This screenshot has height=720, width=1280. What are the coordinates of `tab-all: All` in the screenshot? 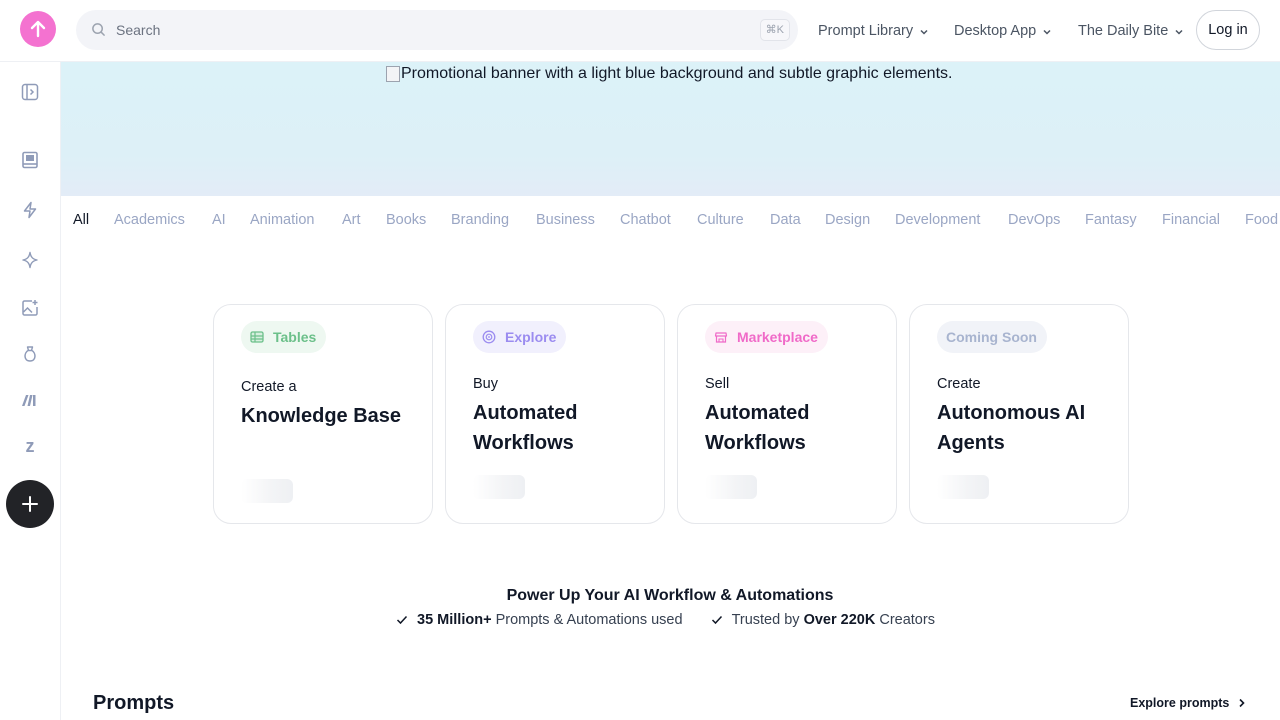 It's located at (81, 220).